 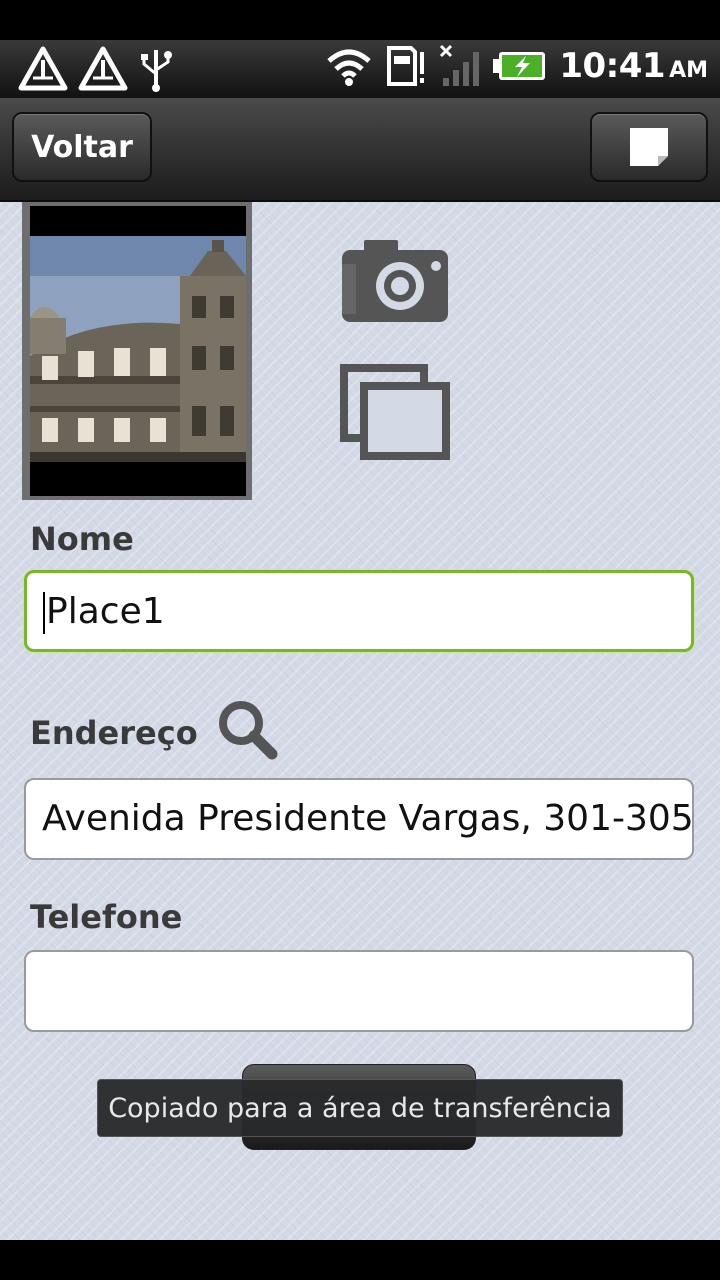 I want to click on phone-field, so click(x=359, y=991).